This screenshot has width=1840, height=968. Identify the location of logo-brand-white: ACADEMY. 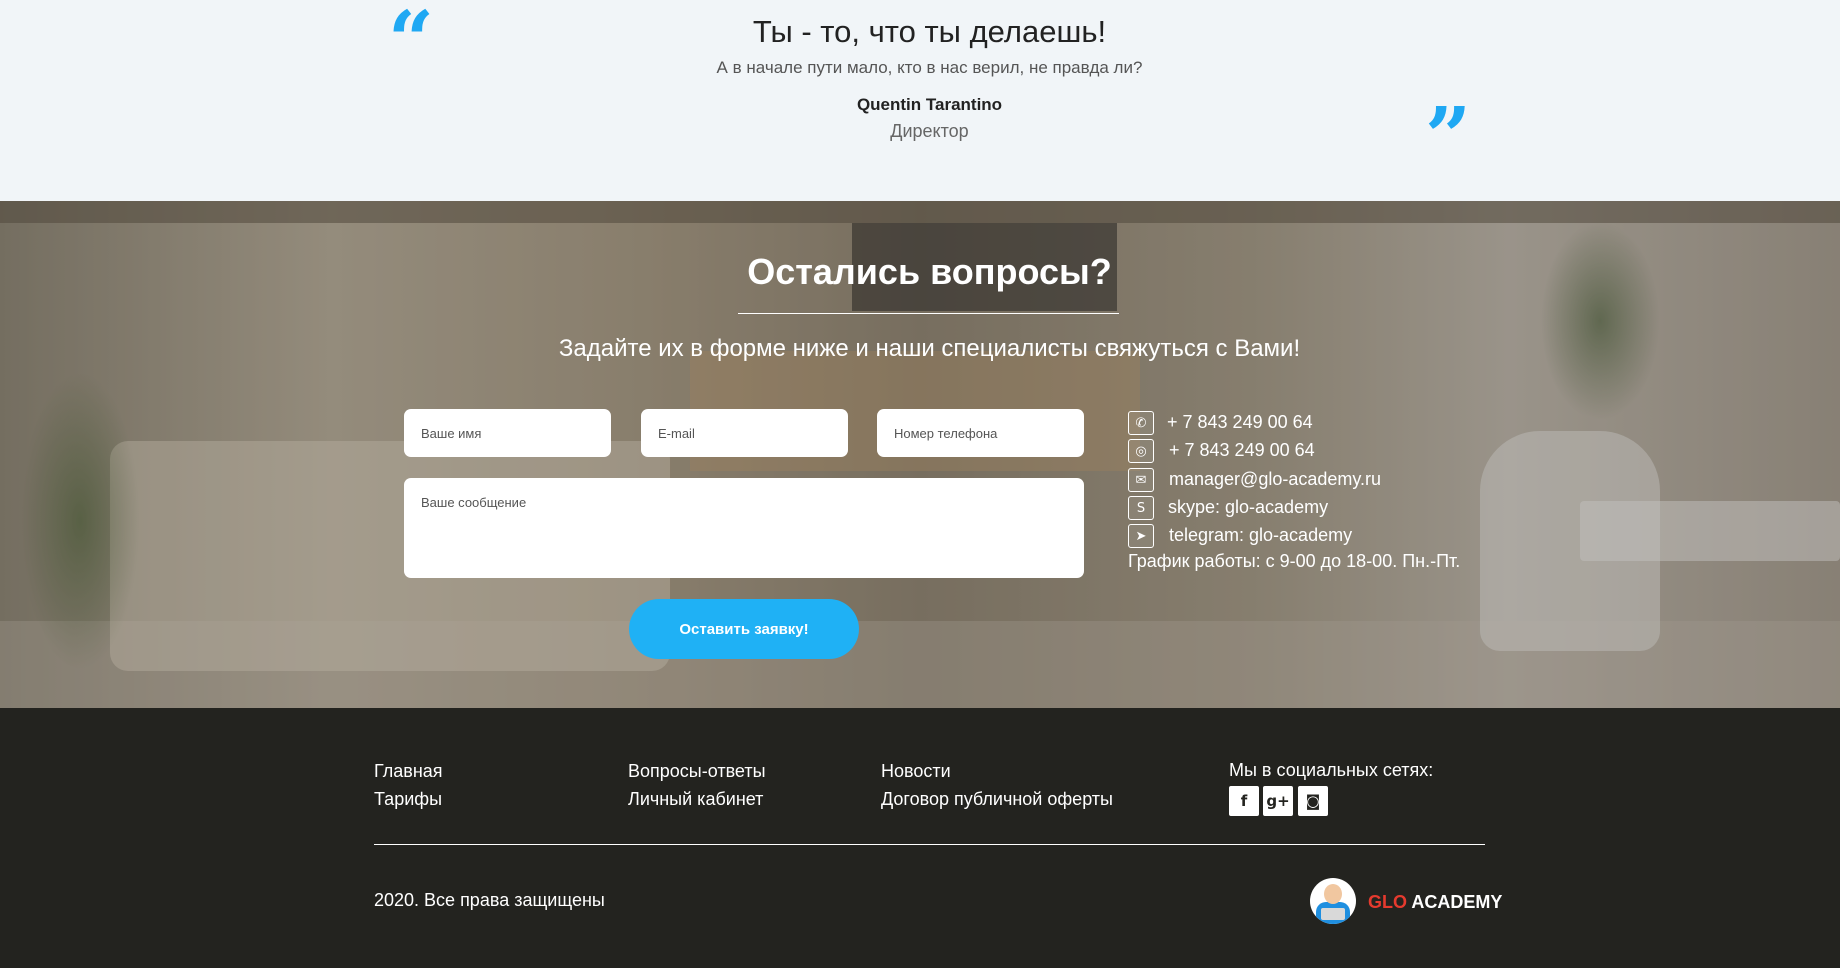
(1457, 902).